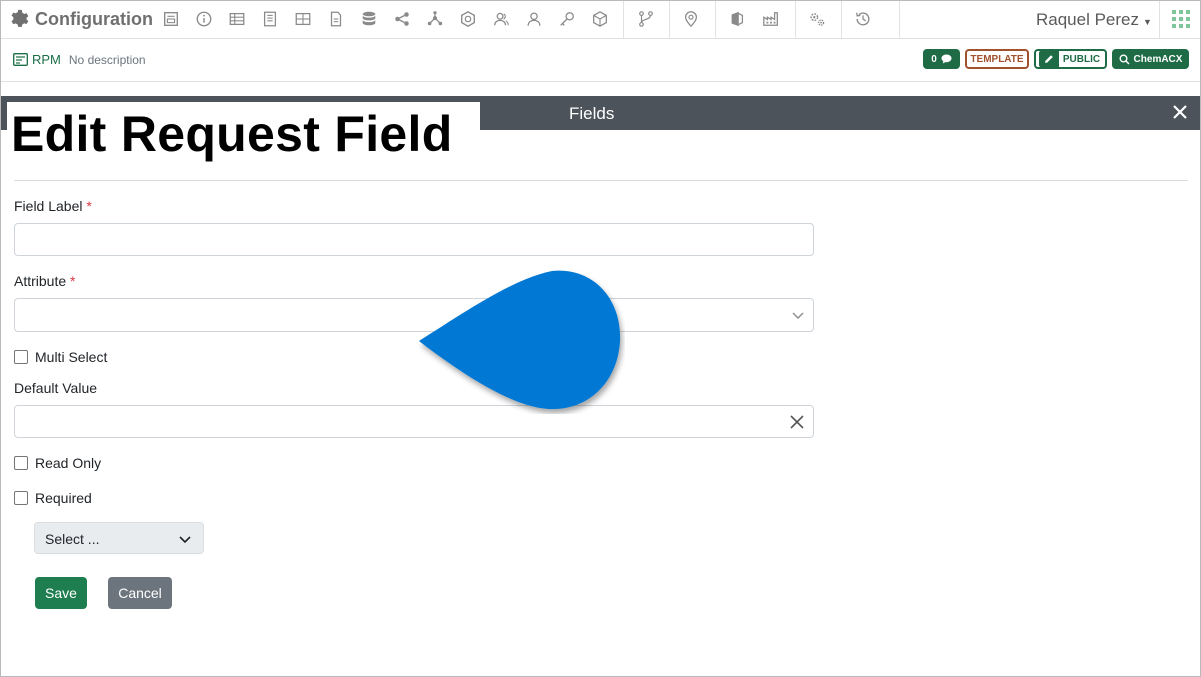 This screenshot has height=677, width=1201. I want to click on user-name: Raquel Perez, so click(1088, 19).